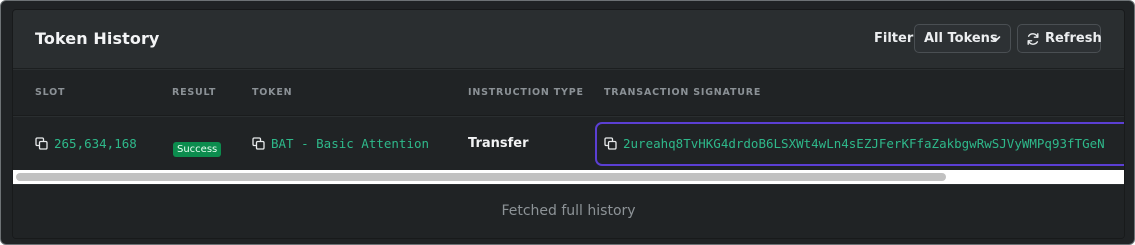 The height and width of the screenshot is (245, 1135). What do you see at coordinates (197, 149) in the screenshot?
I see `status-badge: Success` at bounding box center [197, 149].